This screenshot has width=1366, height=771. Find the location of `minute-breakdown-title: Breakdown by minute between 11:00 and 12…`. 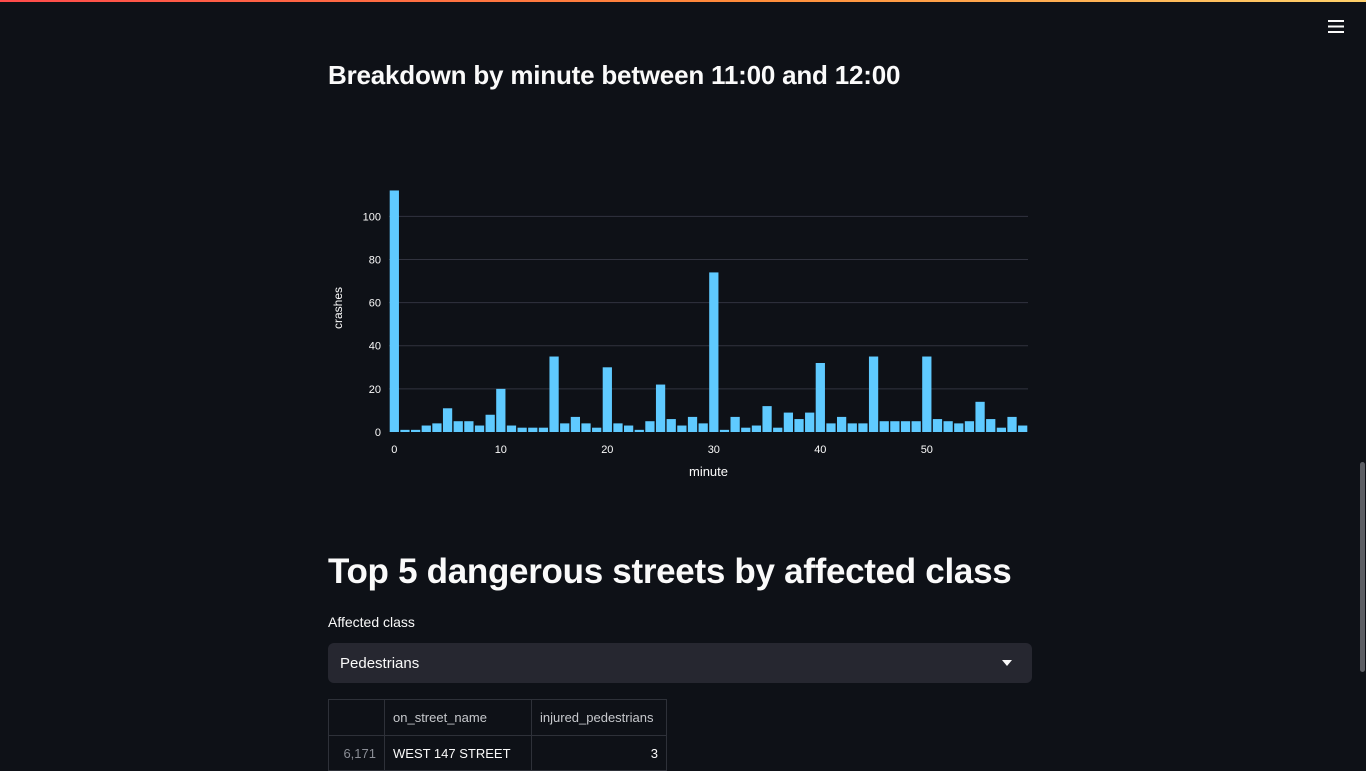

minute-breakdown-title: Breakdown by minute between 11:00 and 12… is located at coordinates (614, 75).